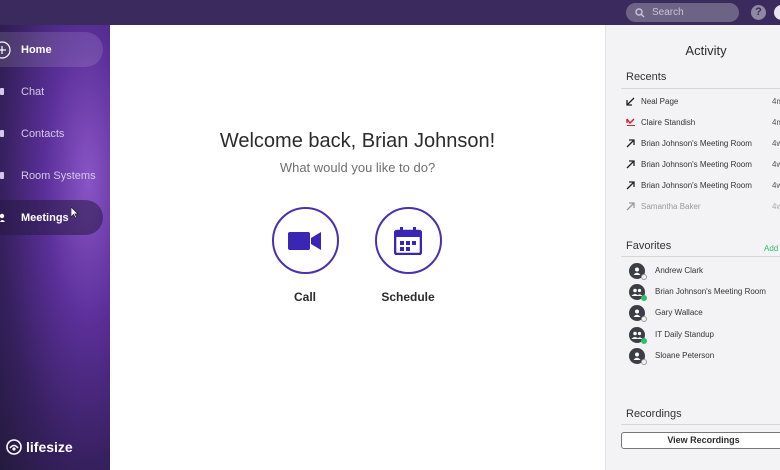 The width and height of the screenshot is (780, 470). Describe the element at coordinates (660, 101) in the screenshot. I see `recent-name: Neal Page` at that location.